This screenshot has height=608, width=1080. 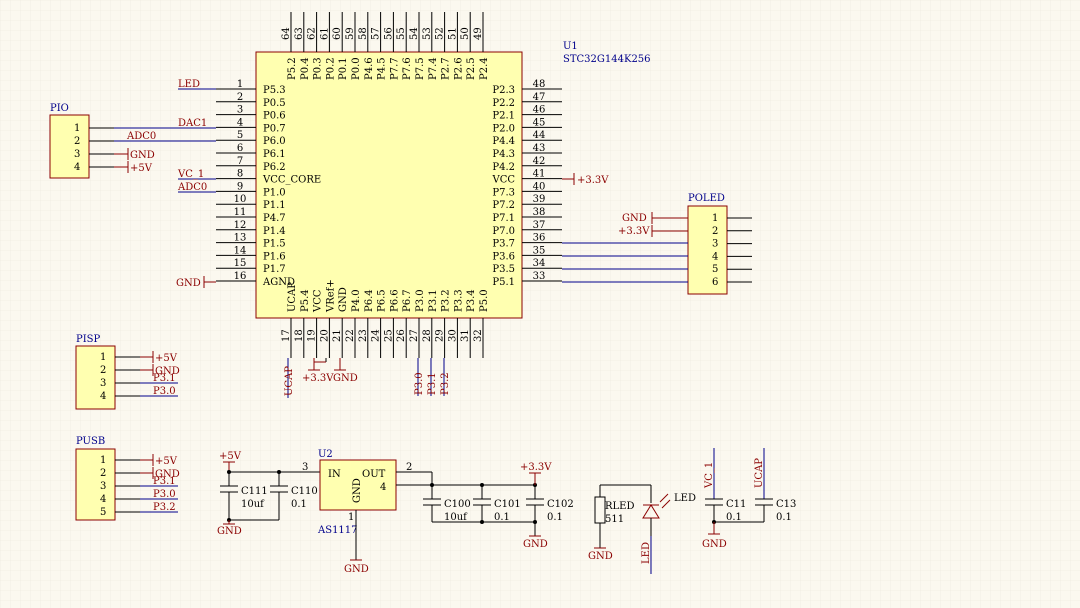 What do you see at coordinates (382, 300) in the screenshot?
I see `pin-name-24: P6.5` at bounding box center [382, 300].